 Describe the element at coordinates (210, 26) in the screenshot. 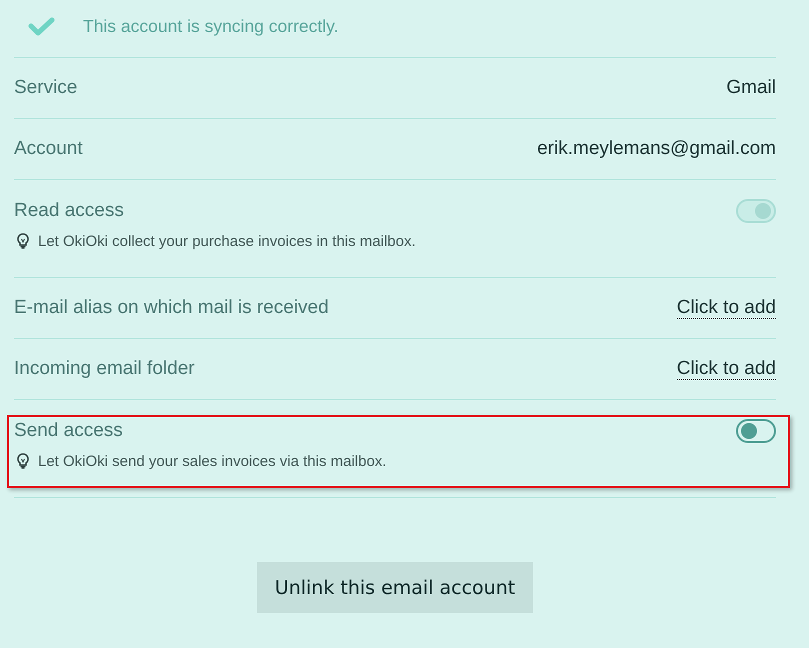

I see `sync-status-text: This account is syncing correctly.` at that location.